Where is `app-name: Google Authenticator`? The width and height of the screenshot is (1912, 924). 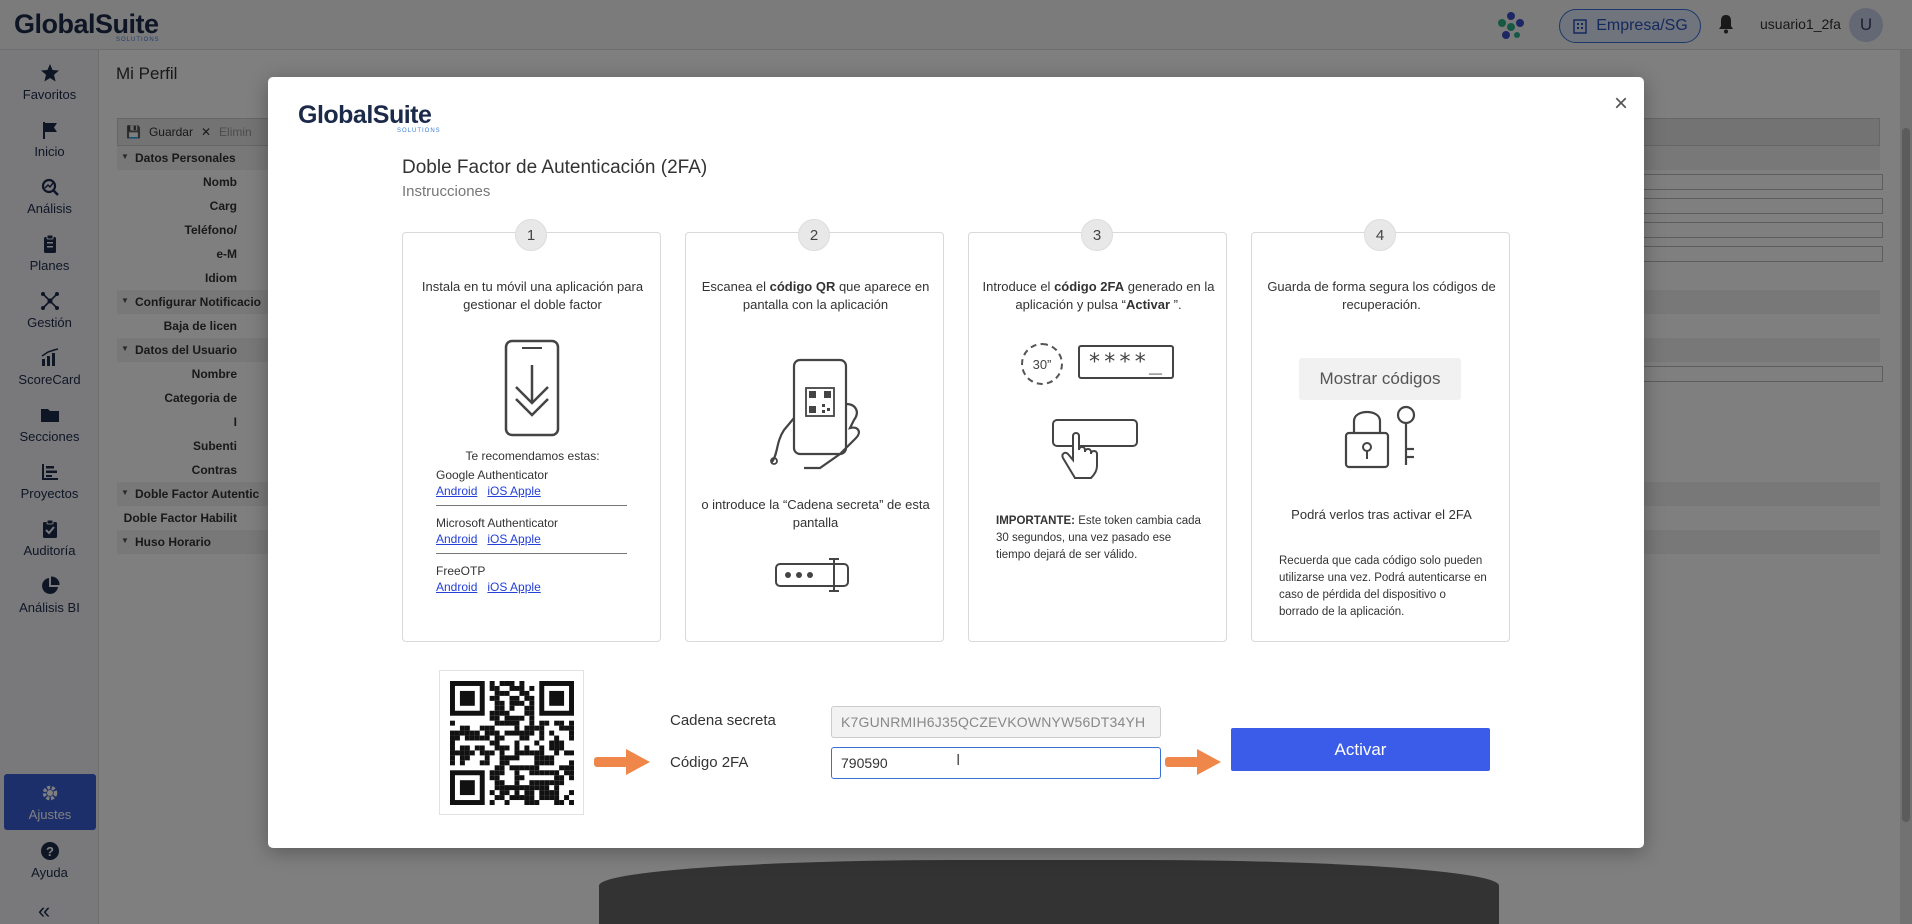 app-name: Google Authenticator is located at coordinates (492, 475).